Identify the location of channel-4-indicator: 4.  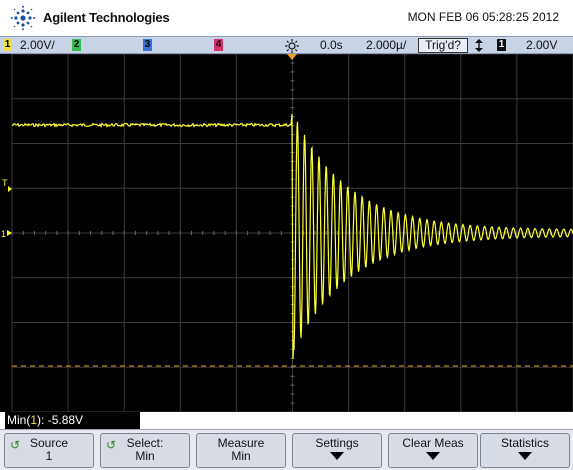
(218, 45).